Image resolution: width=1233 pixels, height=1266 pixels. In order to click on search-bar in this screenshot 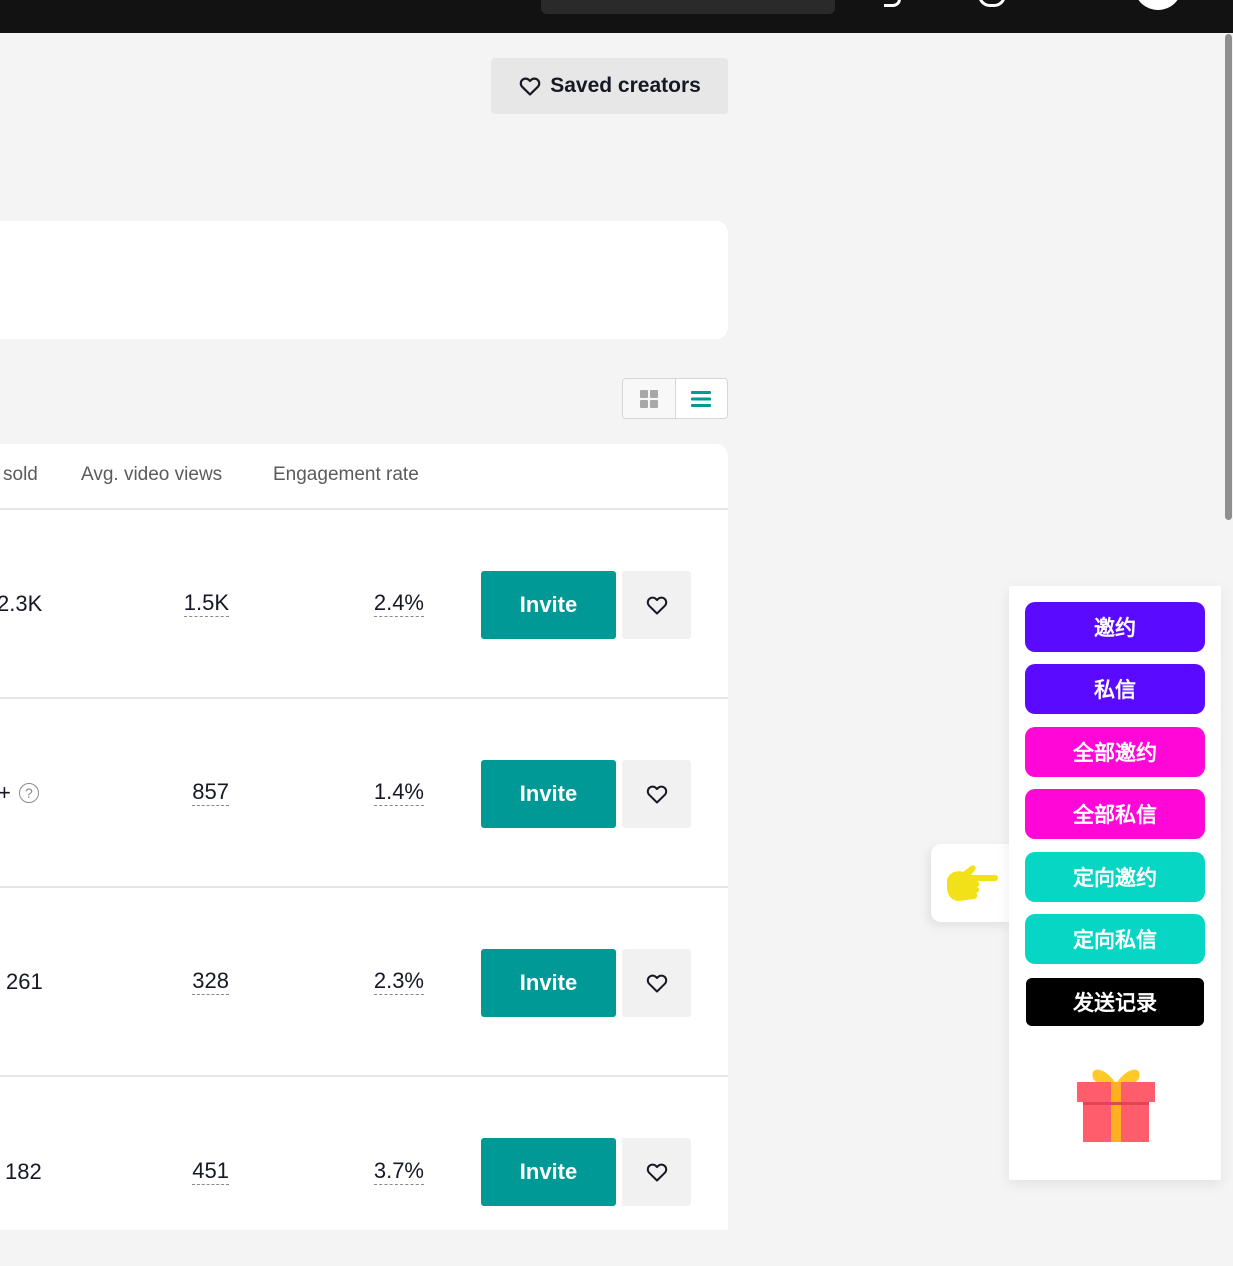, I will do `click(688, 7)`.